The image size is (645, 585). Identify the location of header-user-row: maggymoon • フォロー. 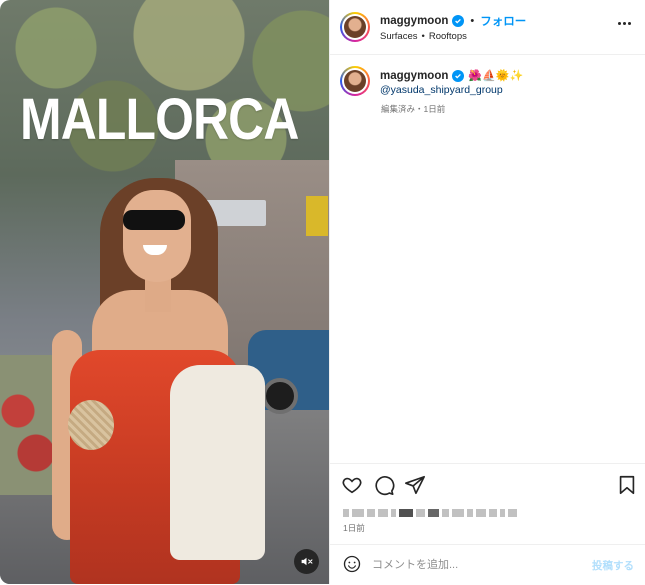
(453, 21).